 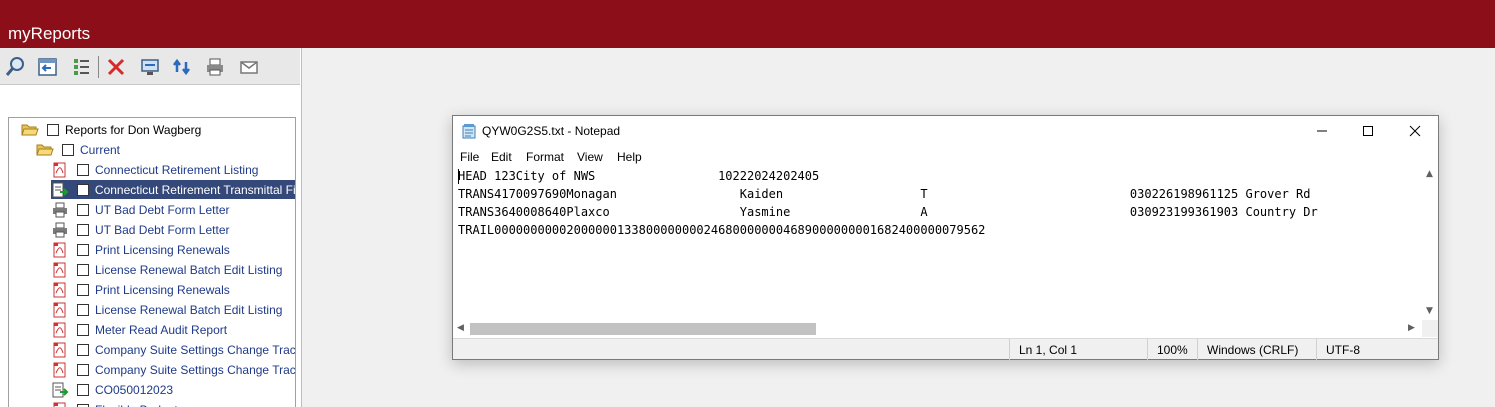 What do you see at coordinates (98, 67) in the screenshot?
I see `toolbar-separator` at bounding box center [98, 67].